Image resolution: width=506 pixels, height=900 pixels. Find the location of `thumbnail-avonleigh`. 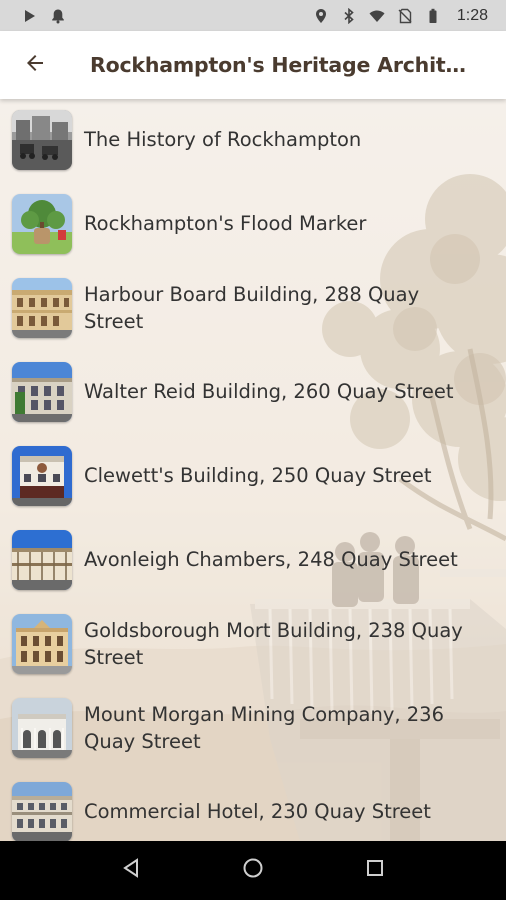

thumbnail-avonleigh is located at coordinates (42, 560).